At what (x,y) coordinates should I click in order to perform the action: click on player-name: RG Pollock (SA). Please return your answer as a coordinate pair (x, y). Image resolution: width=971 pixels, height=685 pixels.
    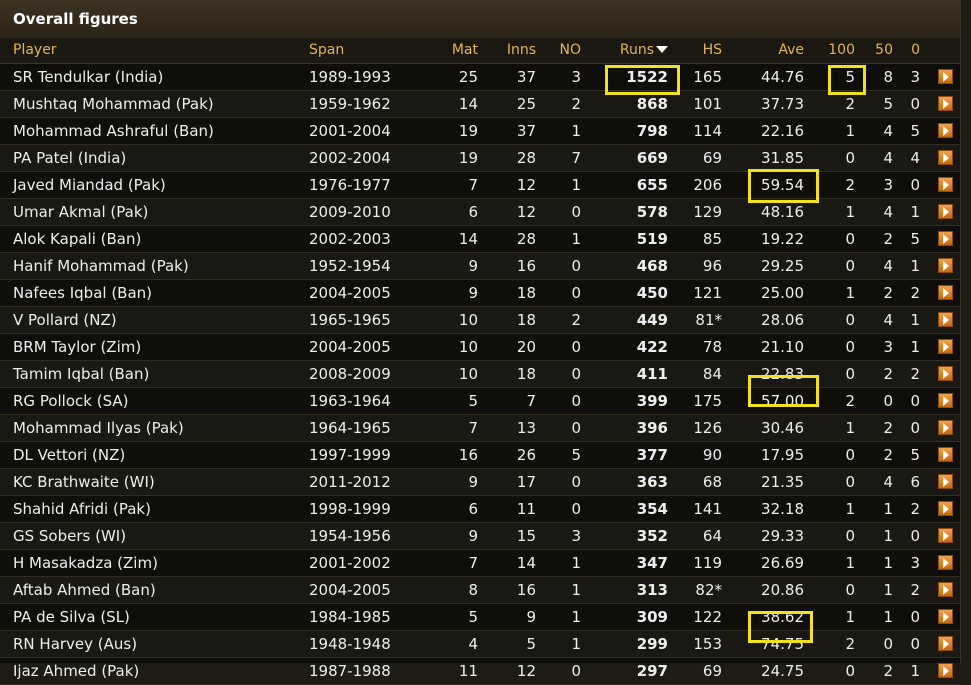
    Looking at the image, I should click on (70, 401).